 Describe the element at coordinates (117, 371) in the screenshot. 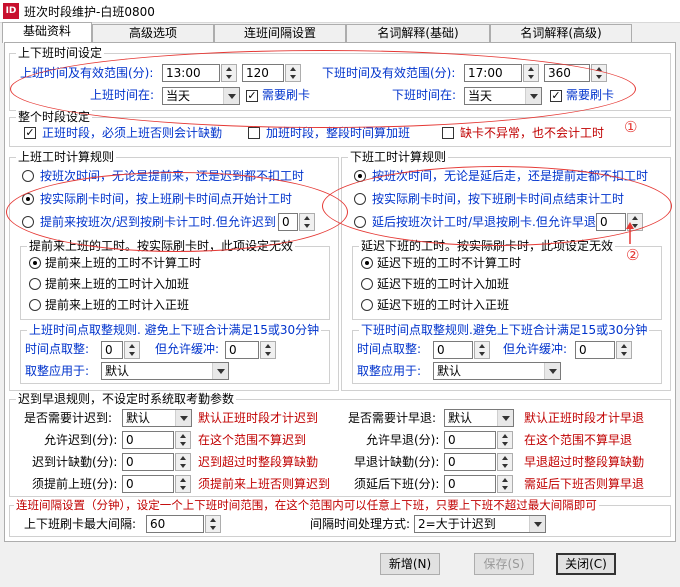

I see `on-apply-value: 默认` at that location.